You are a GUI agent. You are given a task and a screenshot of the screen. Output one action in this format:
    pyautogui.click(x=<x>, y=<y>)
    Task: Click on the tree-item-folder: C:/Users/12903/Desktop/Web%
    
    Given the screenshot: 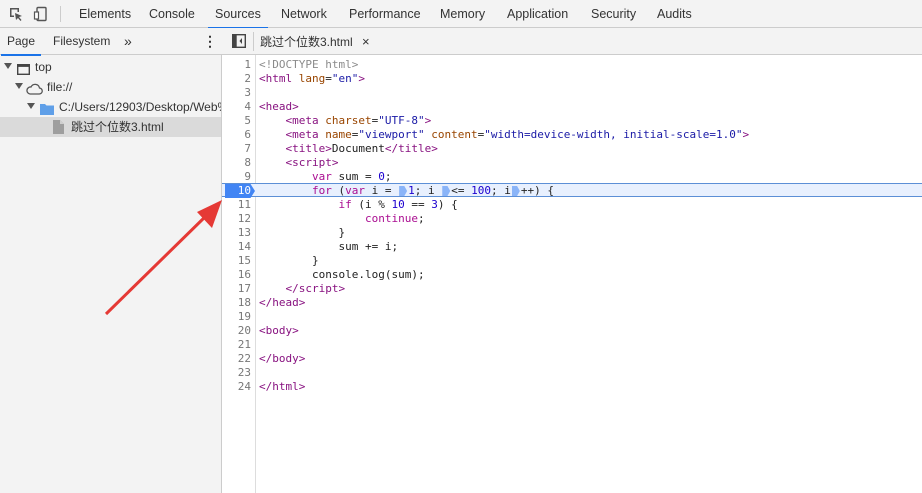 What is the action you would take?
    pyautogui.click(x=110, y=107)
    